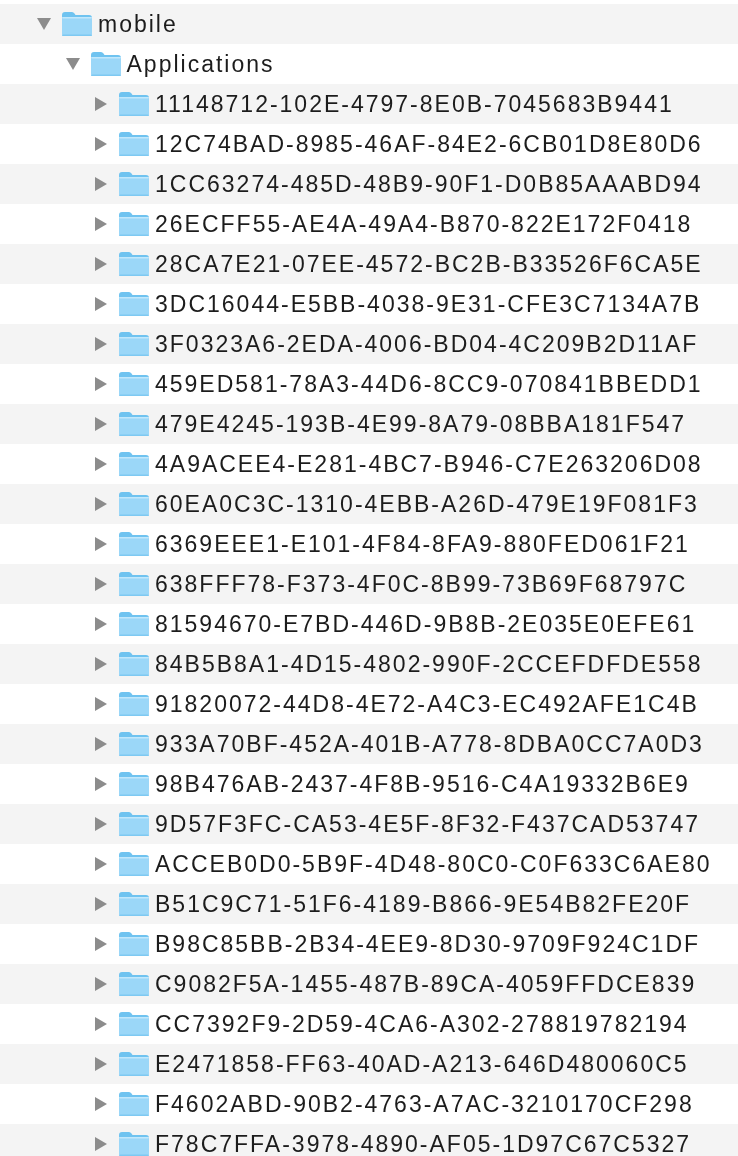 The height and width of the screenshot is (1156, 738). I want to click on tree-row: 84B5B8A1-4D15-4802-990F-2CCEFDFDE558, so click(369, 664).